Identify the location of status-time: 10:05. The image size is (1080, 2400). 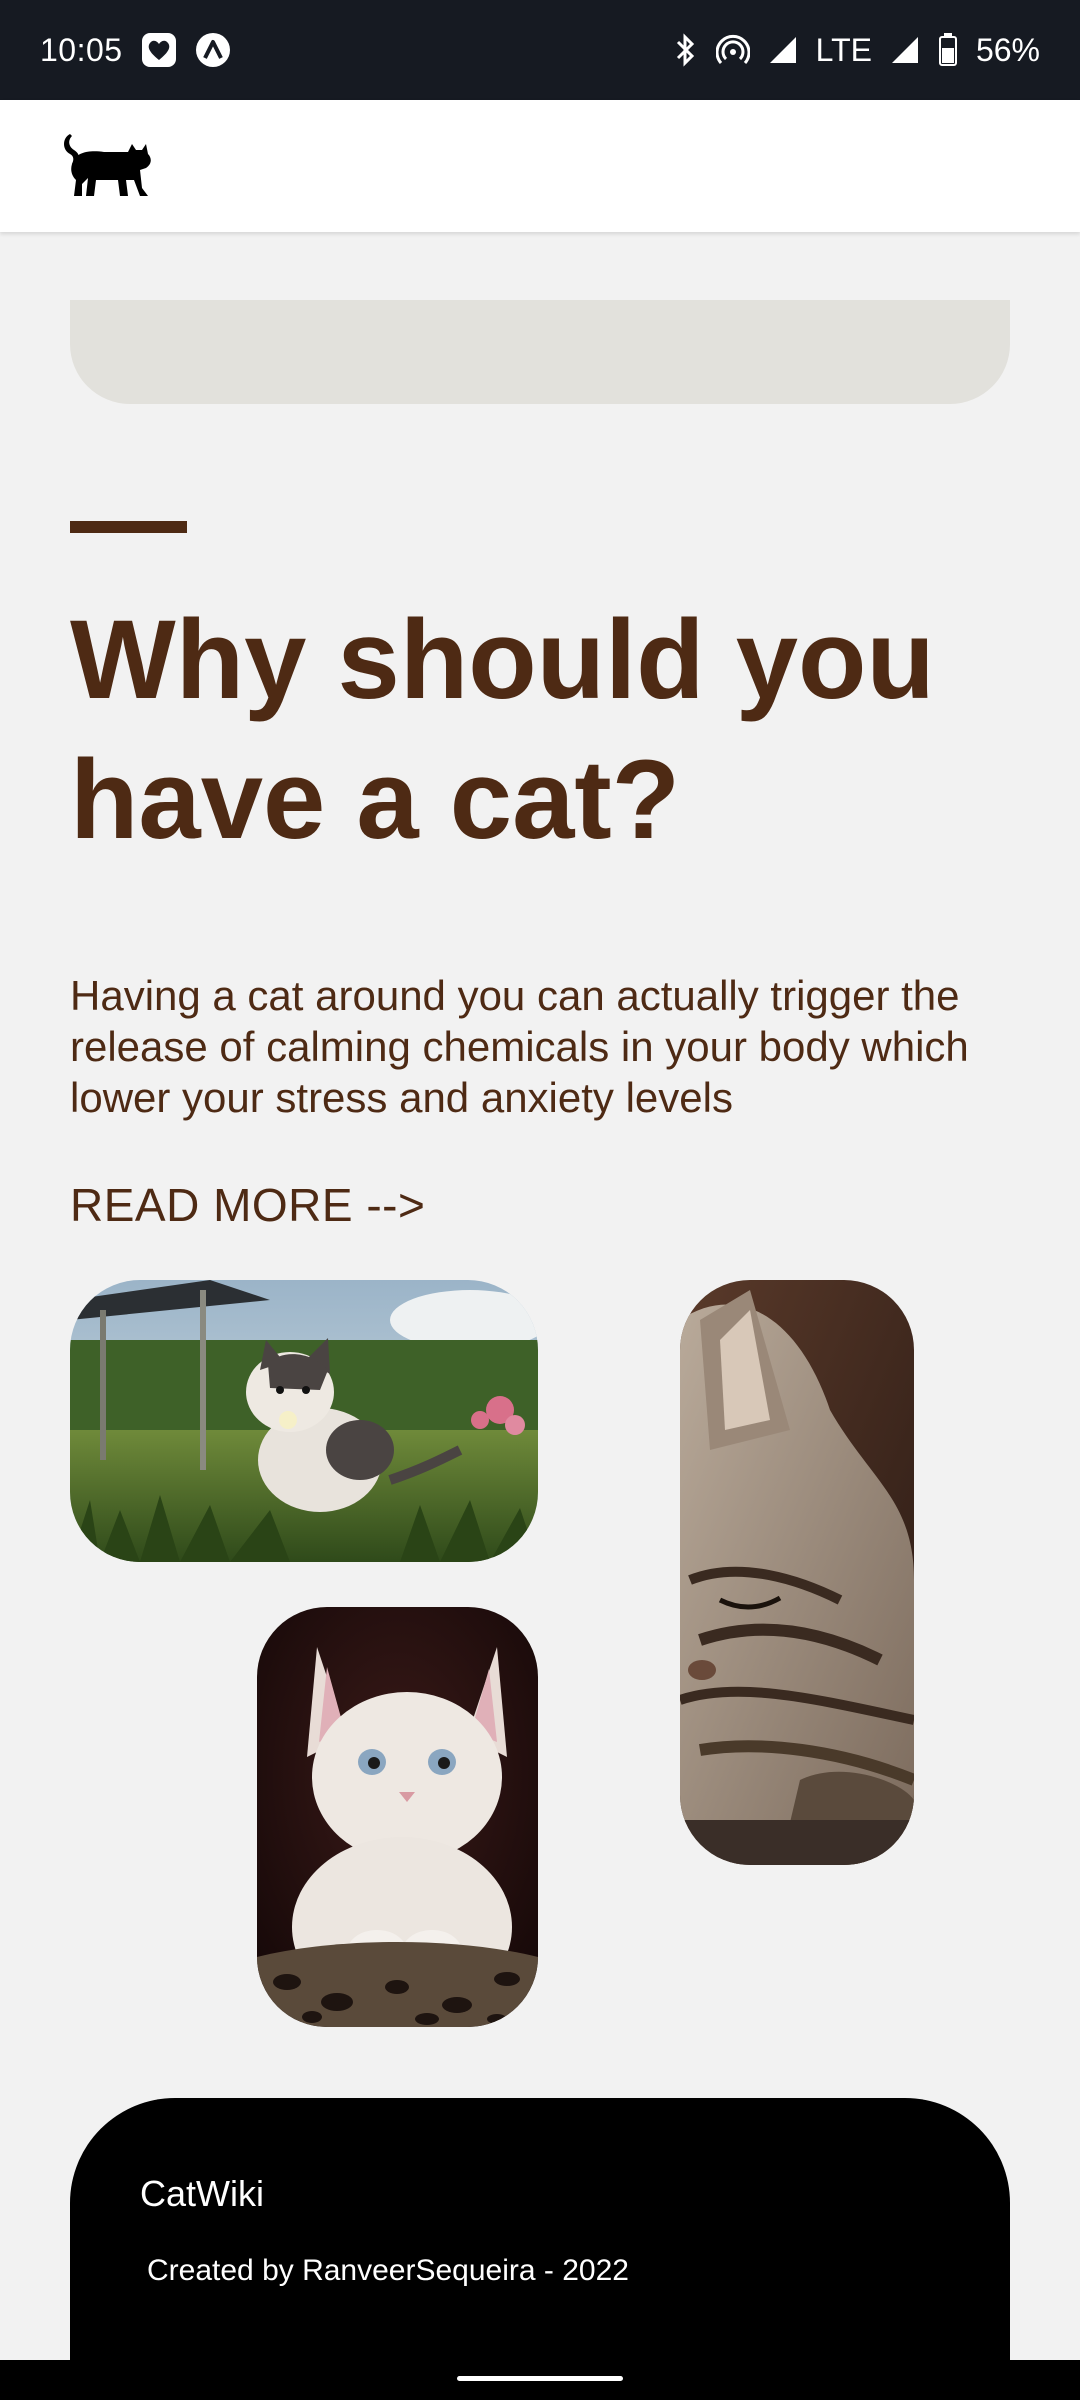
(81, 49).